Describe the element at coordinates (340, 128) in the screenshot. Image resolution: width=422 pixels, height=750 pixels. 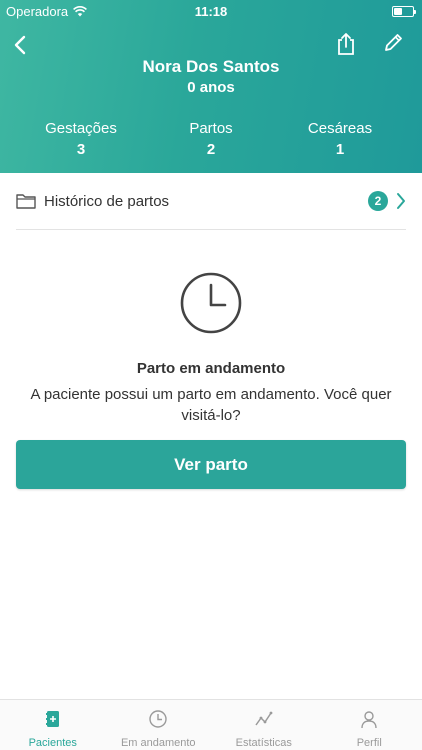
I see `stat-label: Cesáreas` at that location.